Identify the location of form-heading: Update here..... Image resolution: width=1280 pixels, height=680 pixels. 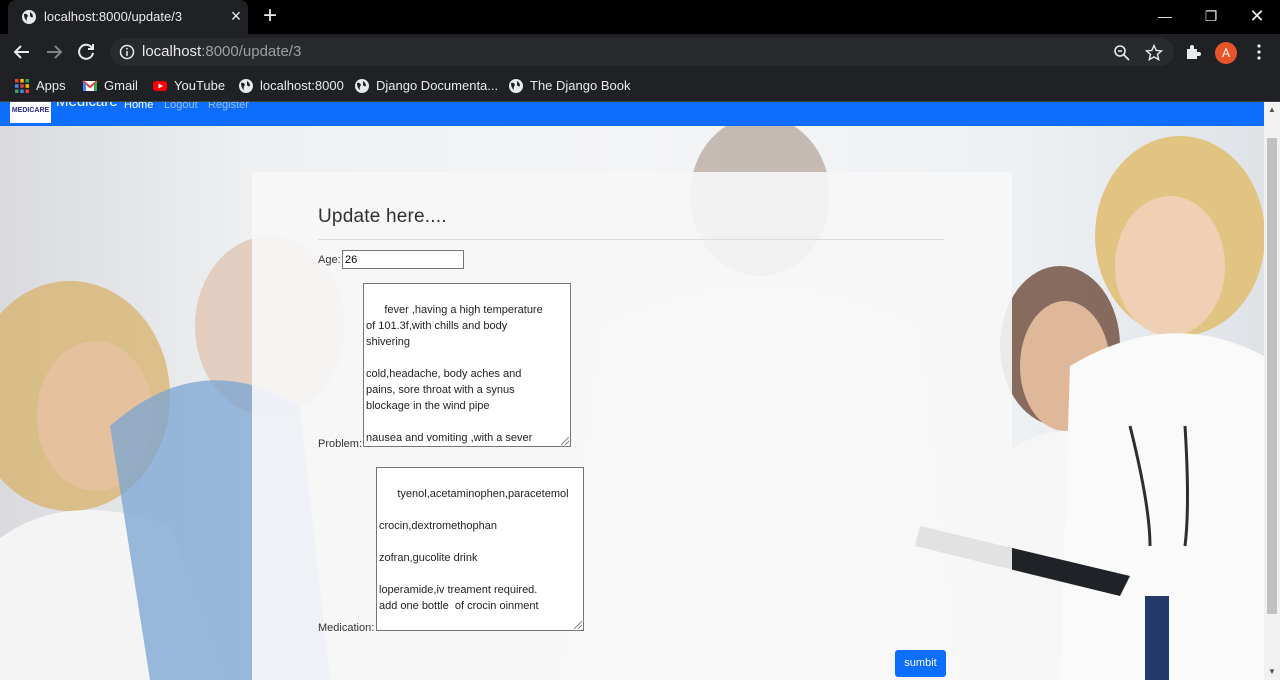
(382, 216).